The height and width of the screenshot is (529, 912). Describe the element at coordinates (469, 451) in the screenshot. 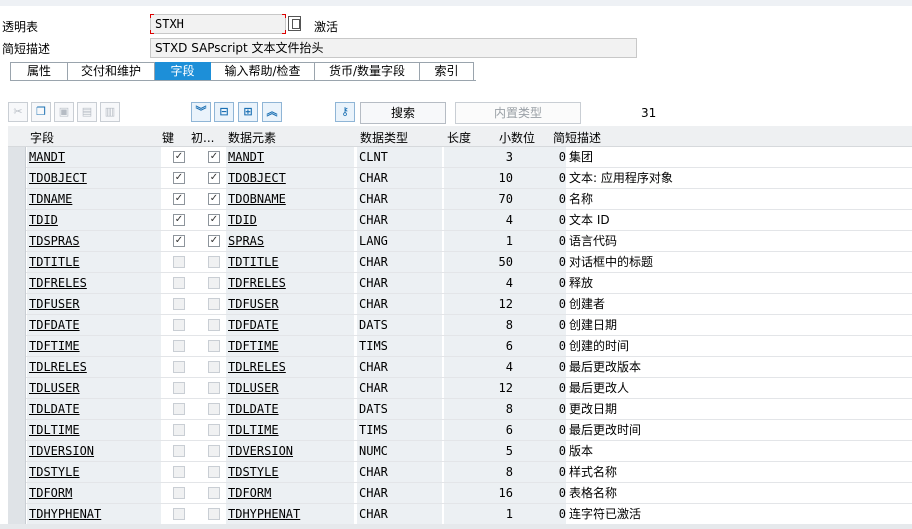

I see `table-row: TDVERSION TDVERSION NUMC 5 0 版本` at that location.